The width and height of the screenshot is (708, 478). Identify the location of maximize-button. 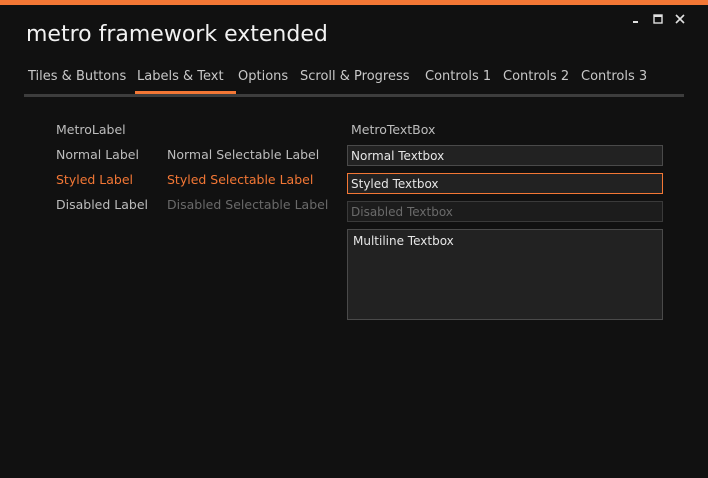
(658, 19).